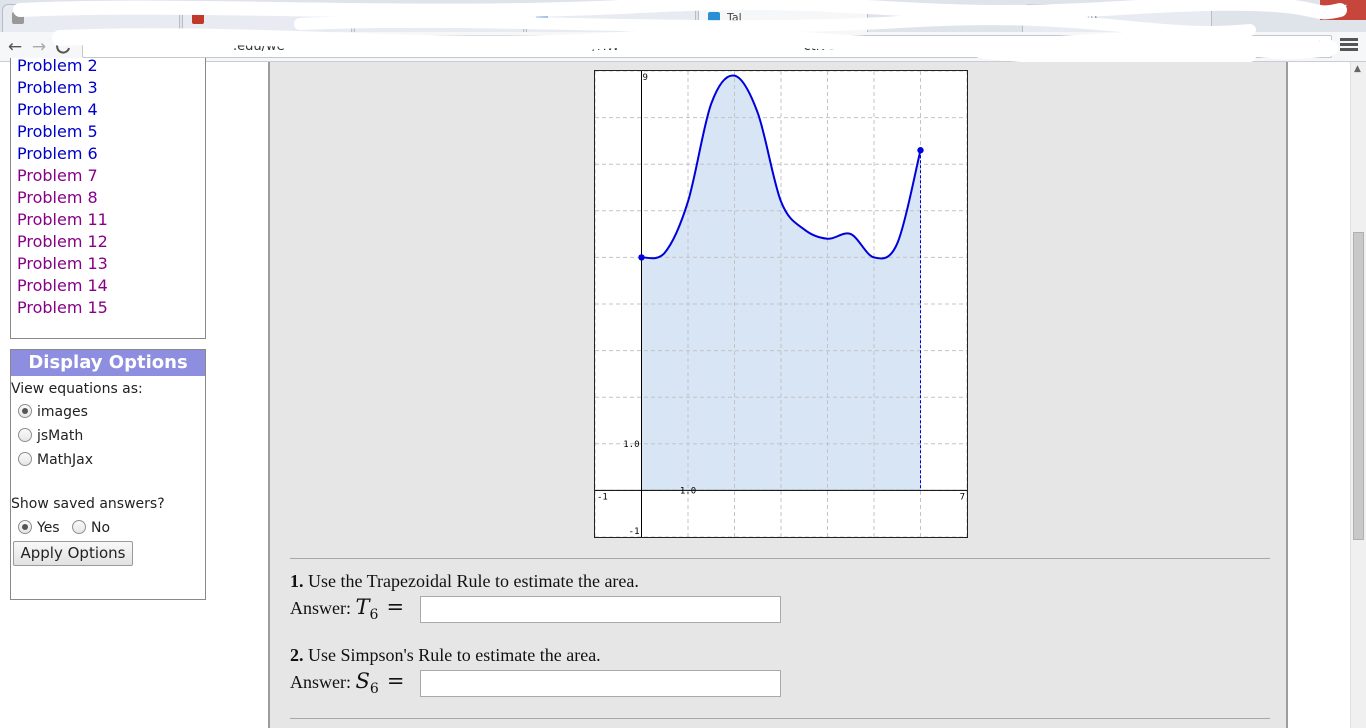 The image size is (1366, 728). I want to click on problem-link: Problem 2, so click(57, 65).